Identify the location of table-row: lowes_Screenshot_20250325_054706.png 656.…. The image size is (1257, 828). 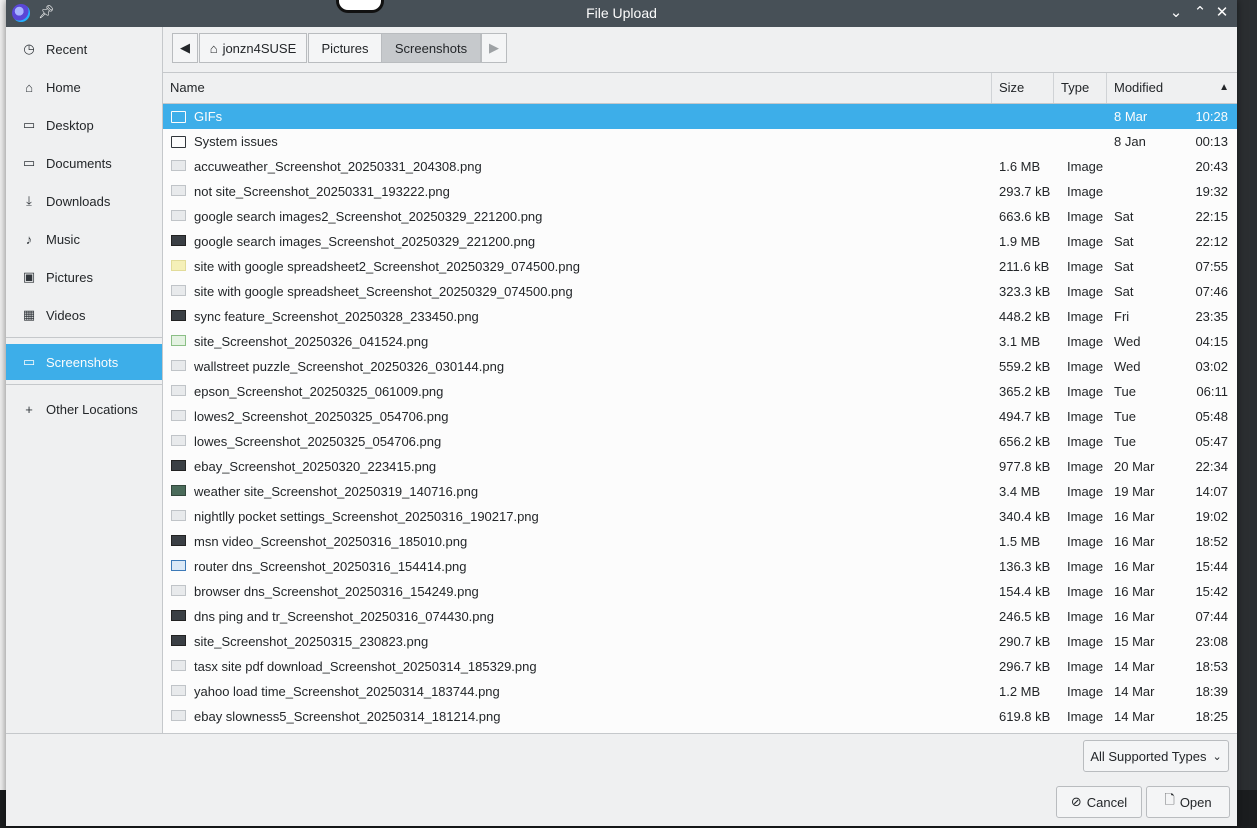
(700, 441).